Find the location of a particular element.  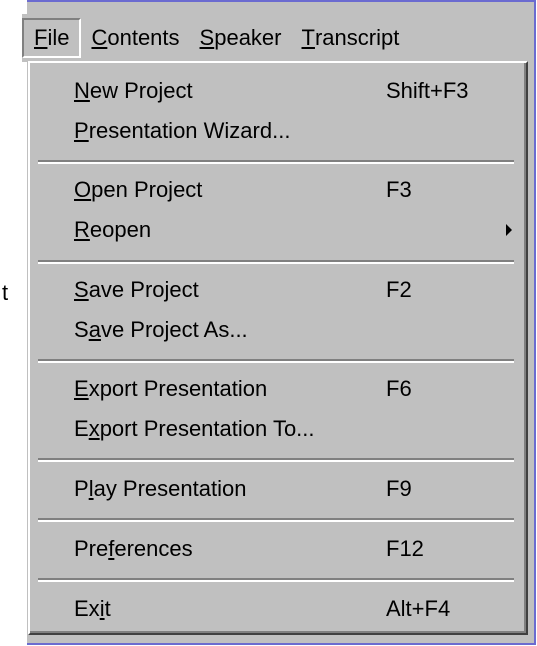

menu-file-accel: F is located at coordinates (41, 37).